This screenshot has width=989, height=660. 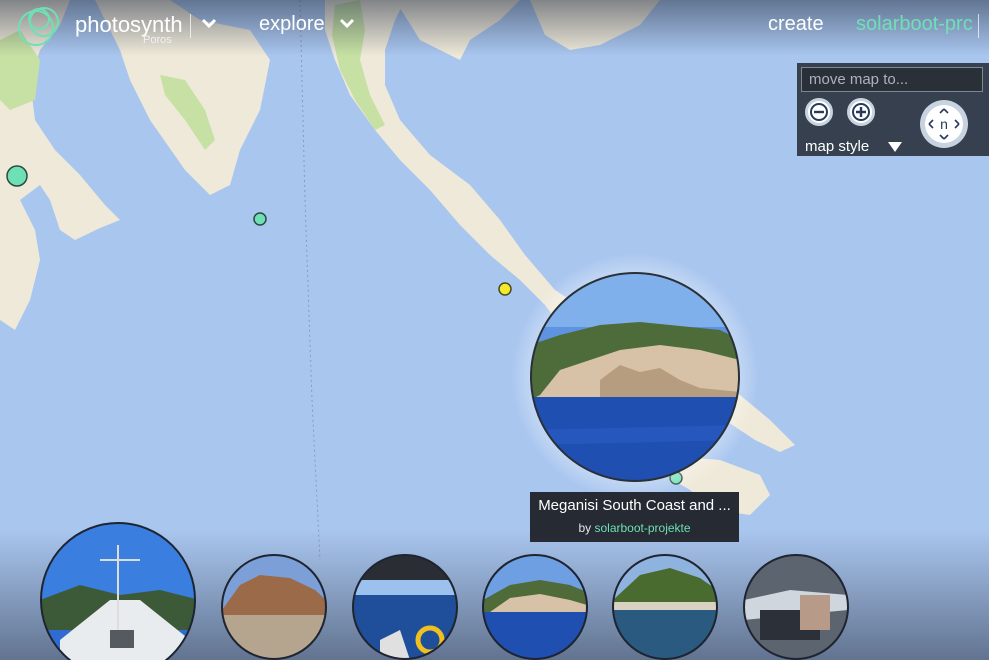 What do you see at coordinates (796, 24) in the screenshot?
I see `create-link: create` at bounding box center [796, 24].